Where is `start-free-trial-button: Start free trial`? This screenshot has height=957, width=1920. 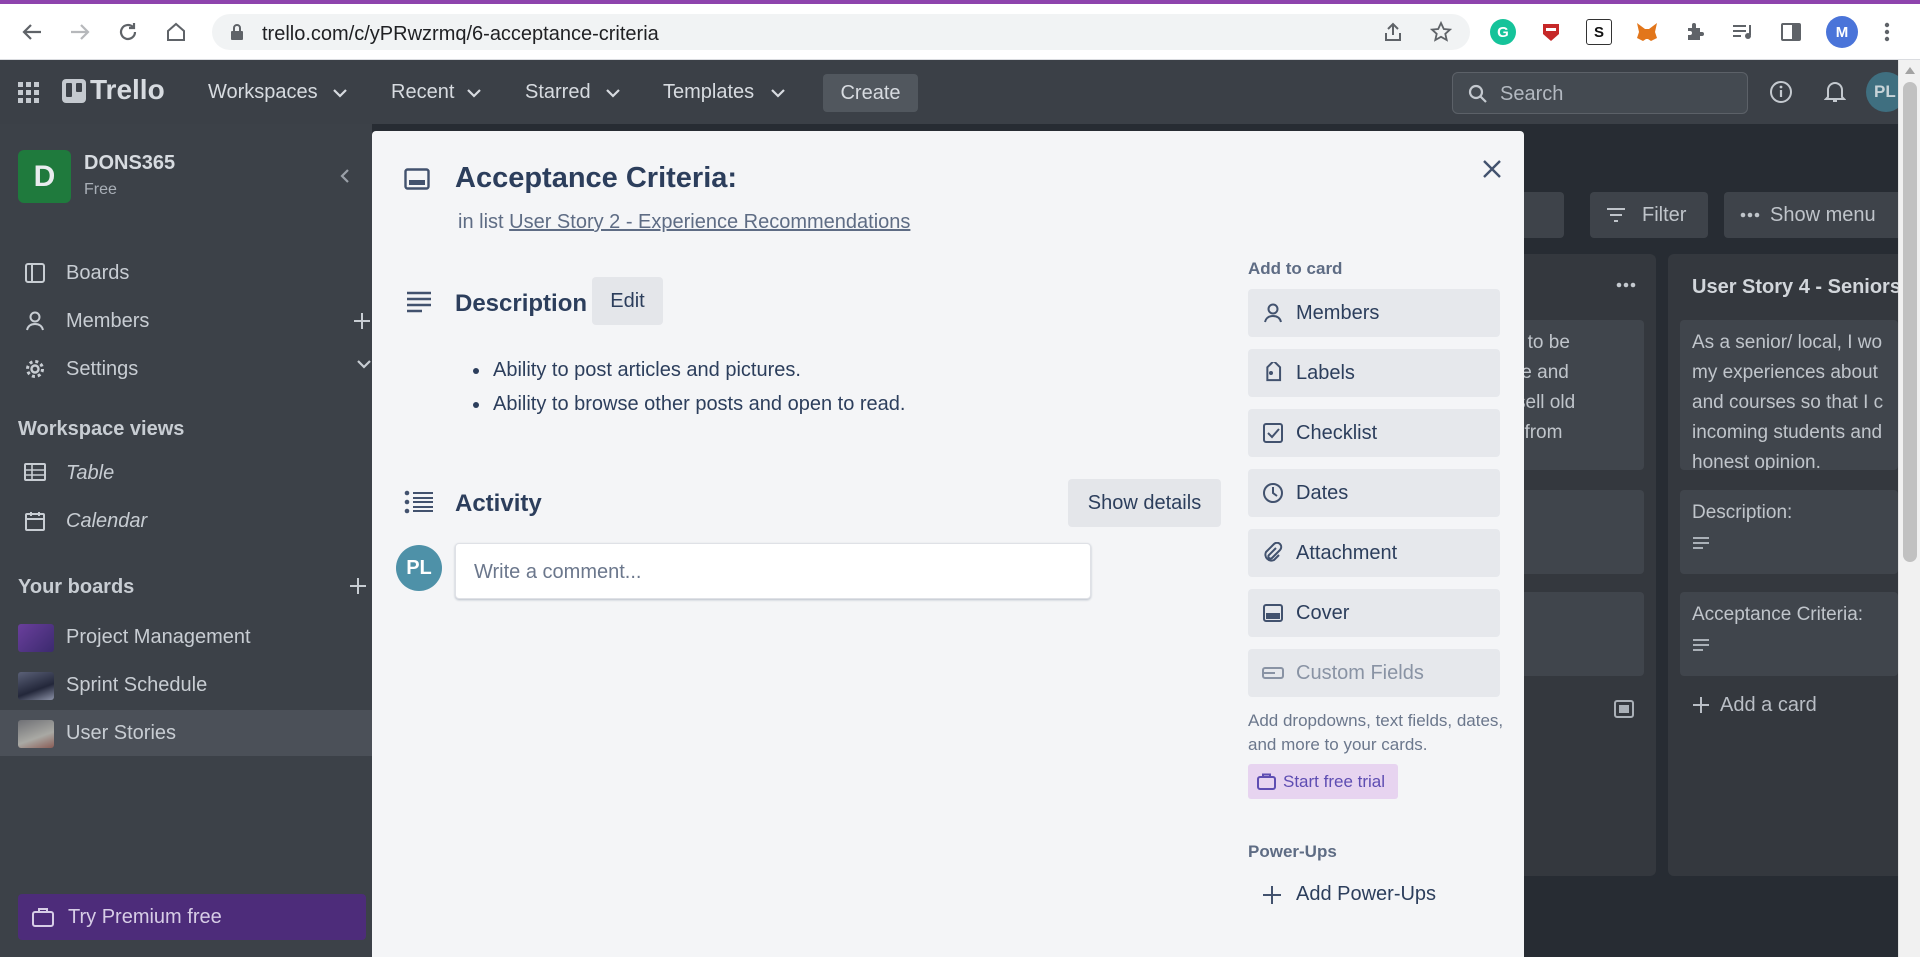 start-free-trial-button: Start free trial is located at coordinates (1323, 781).